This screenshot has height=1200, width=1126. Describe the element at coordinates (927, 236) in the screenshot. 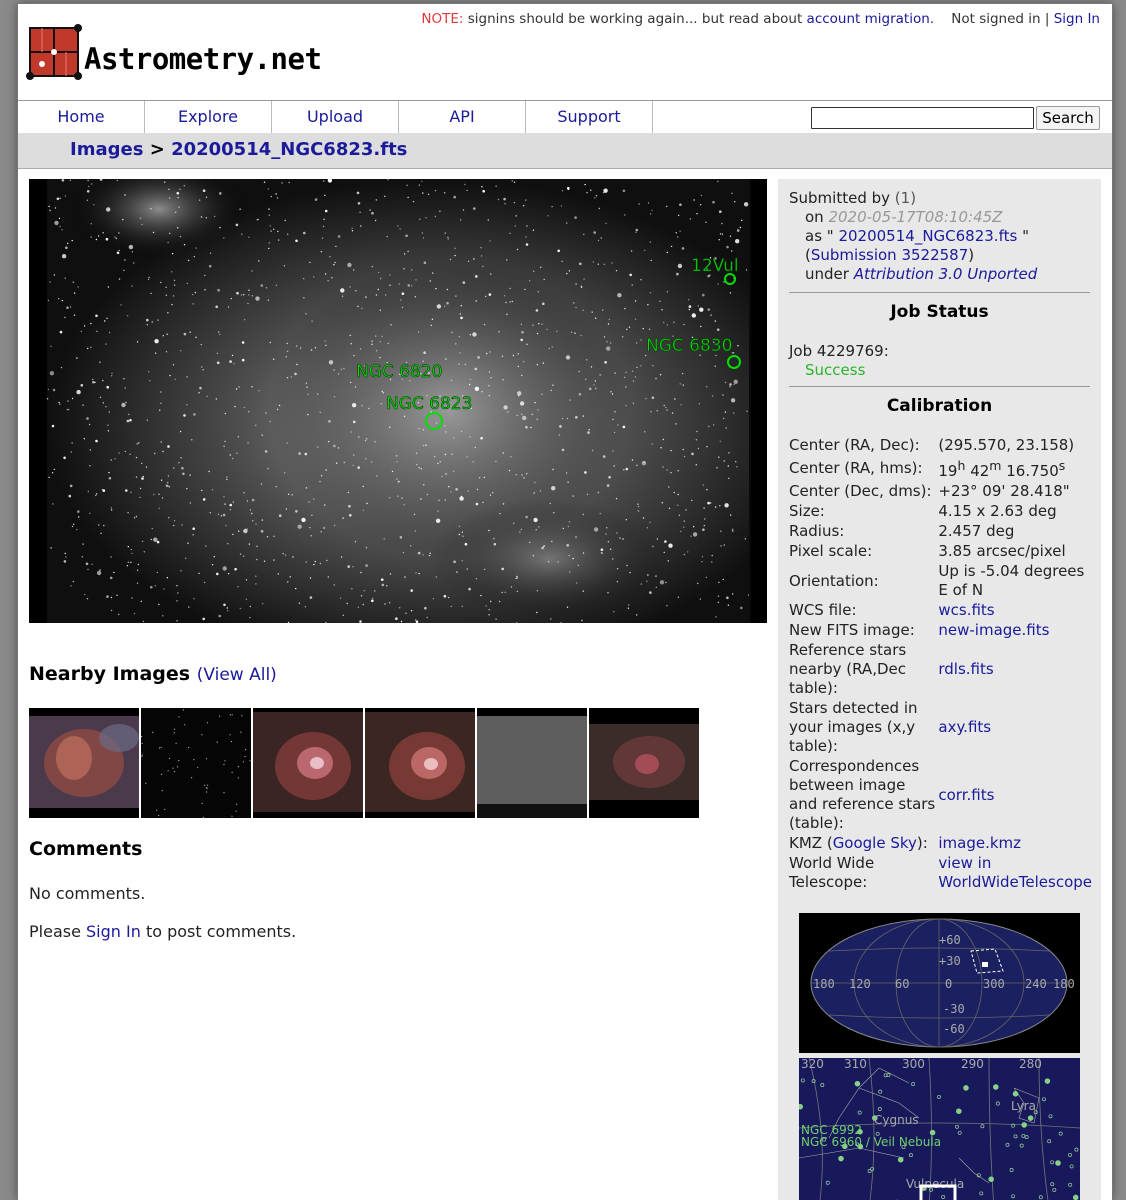

I see `submission-filename-link: 20200514_NGC6823.fts` at that location.